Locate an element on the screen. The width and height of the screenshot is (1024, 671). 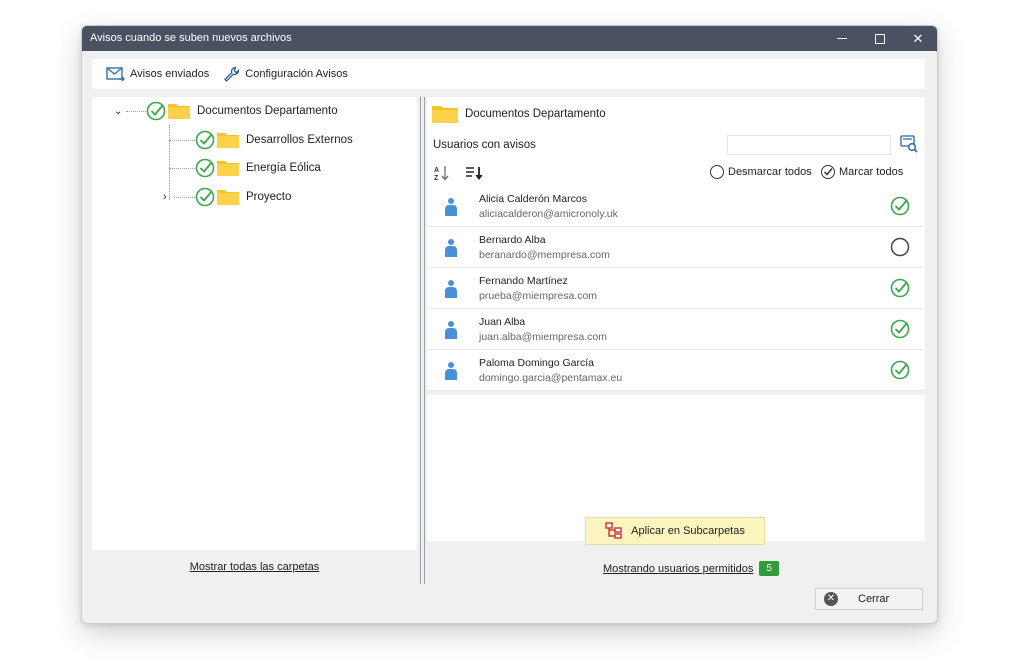
close-icon: ✕ is located at coordinates (918, 38).